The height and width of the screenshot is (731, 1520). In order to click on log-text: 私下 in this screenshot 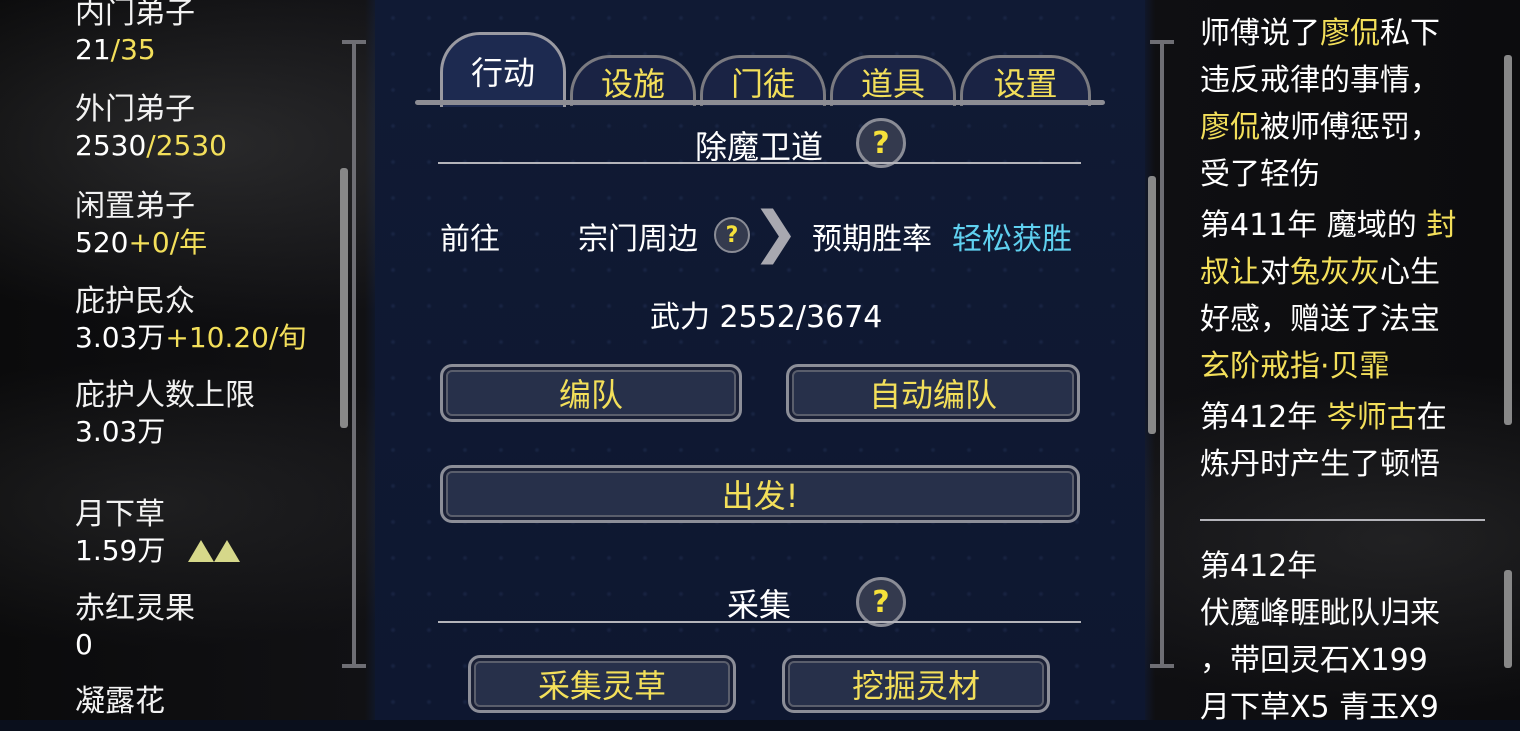, I will do `click(1410, 33)`.